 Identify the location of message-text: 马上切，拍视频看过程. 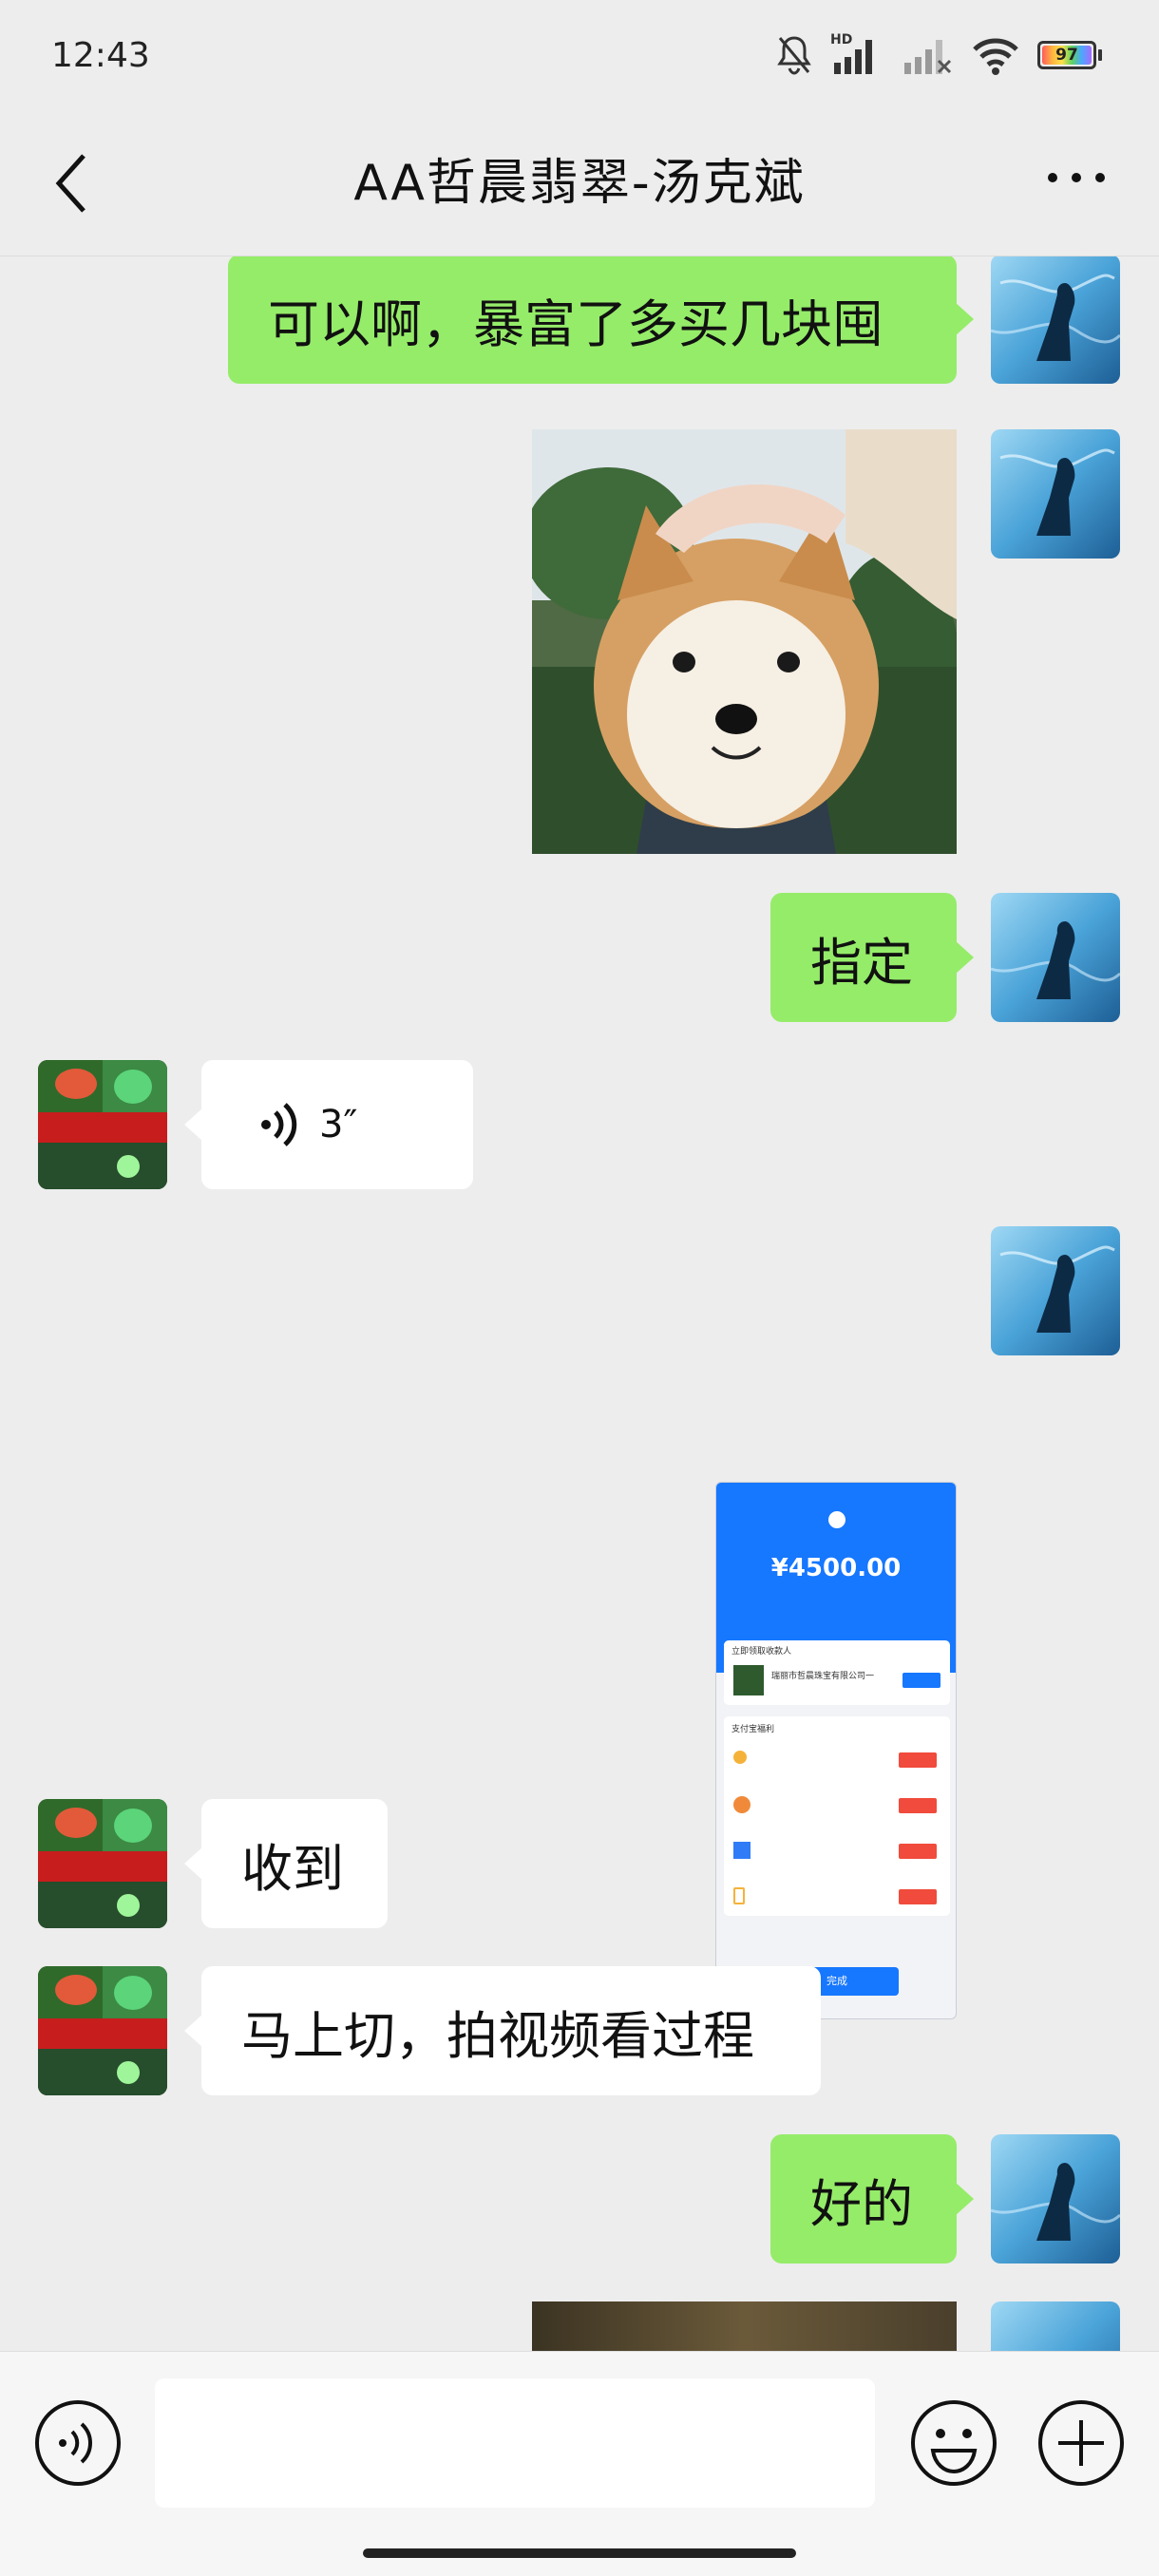
(497, 2035).